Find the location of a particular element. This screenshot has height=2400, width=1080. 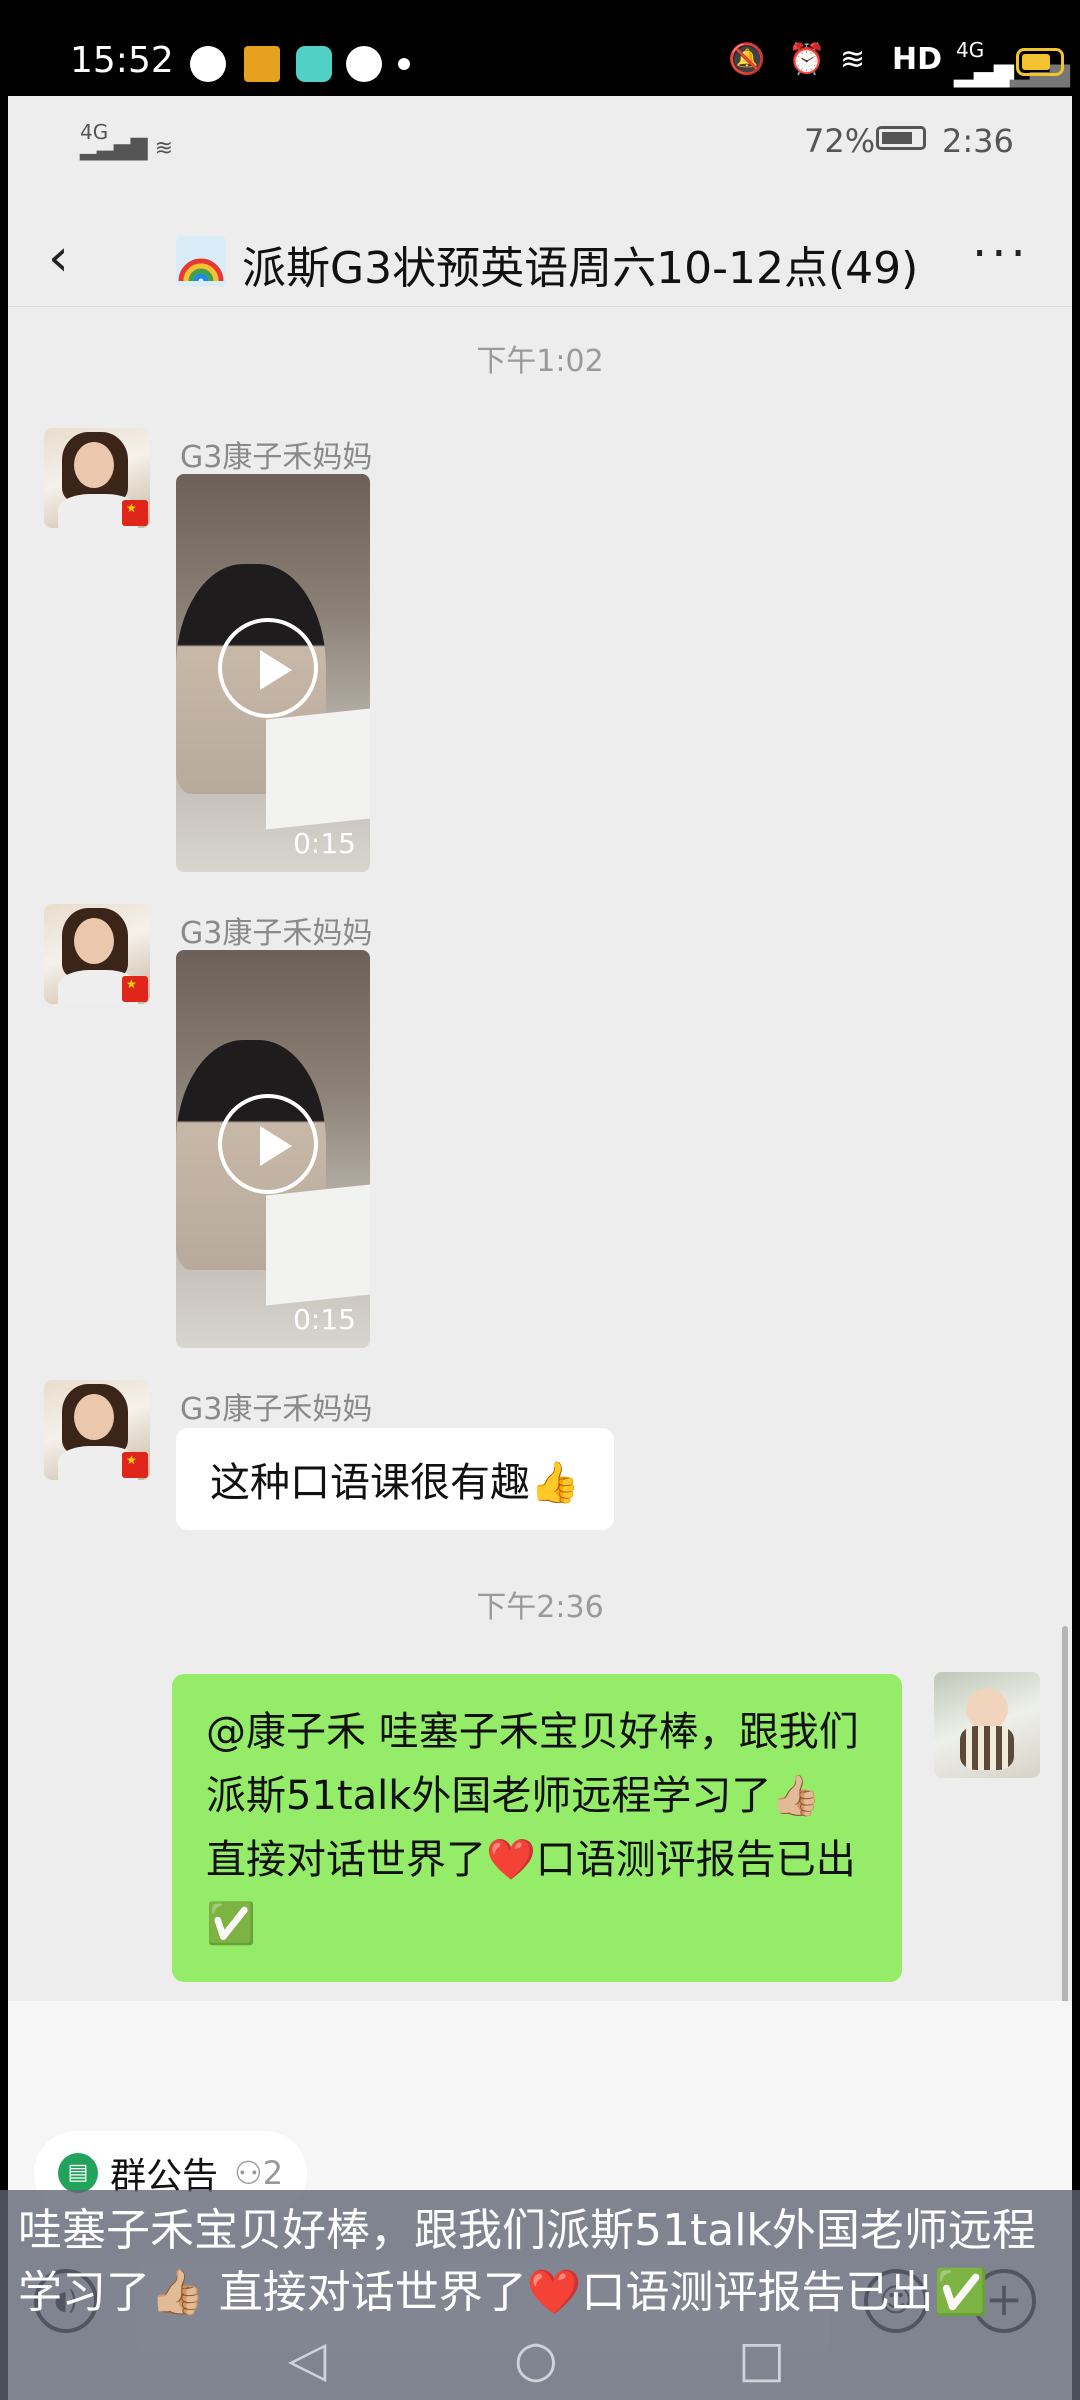

device-status-bar: 15:52 🔕 ⏰ ≋ HD 4G ▂▄▆ ▂▄▆ is located at coordinates (540, 48).